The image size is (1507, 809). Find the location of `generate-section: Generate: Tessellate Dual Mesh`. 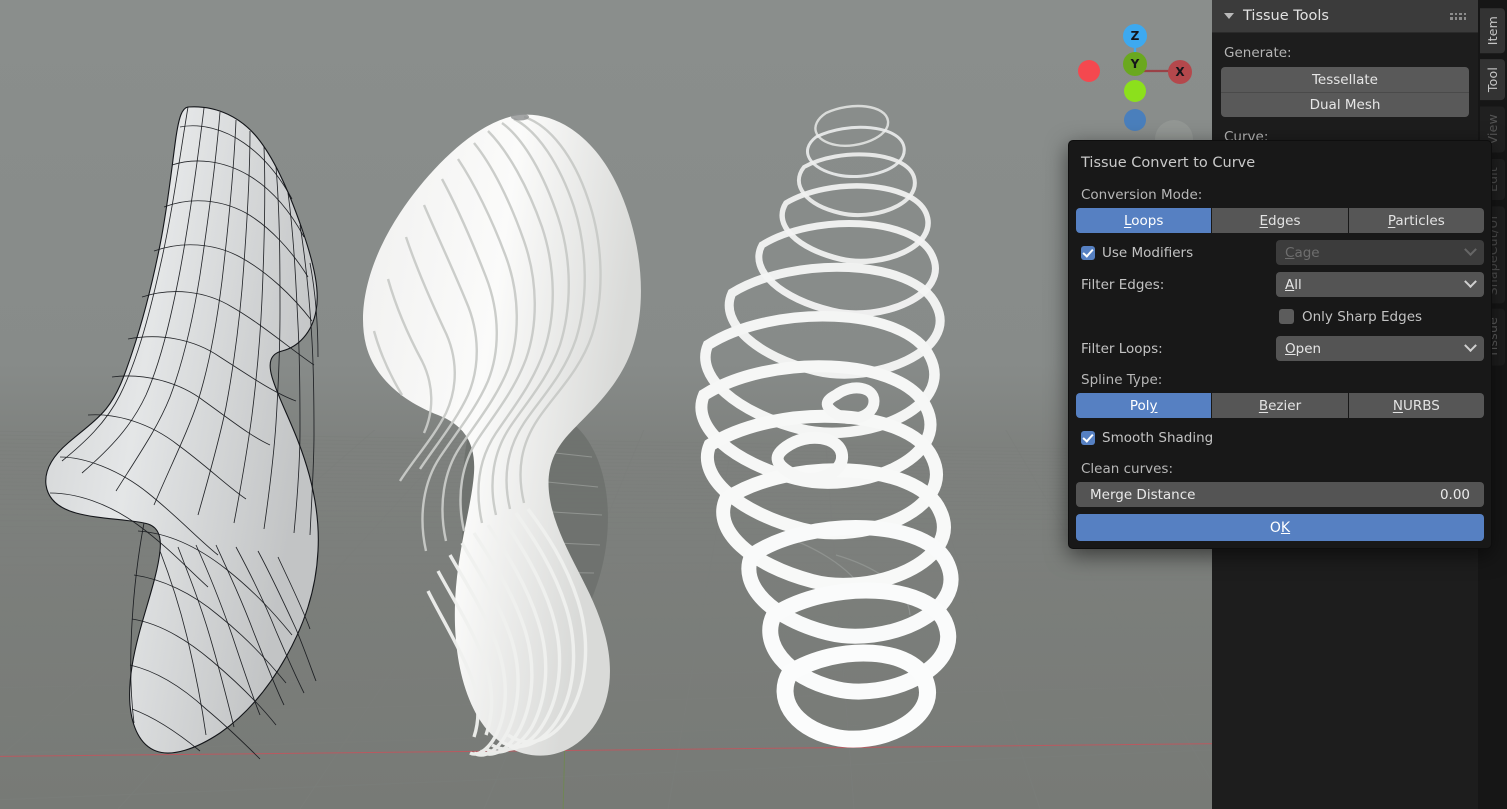

generate-section: Generate: Tessellate Dual Mesh is located at coordinates (1345, 75).